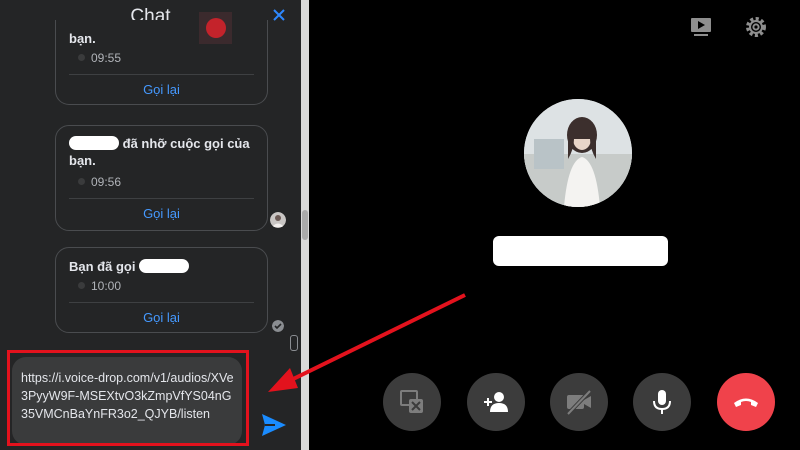 The width and height of the screenshot is (800, 450). Describe the element at coordinates (106, 58) in the screenshot. I see `message-time: 09:55` at that location.